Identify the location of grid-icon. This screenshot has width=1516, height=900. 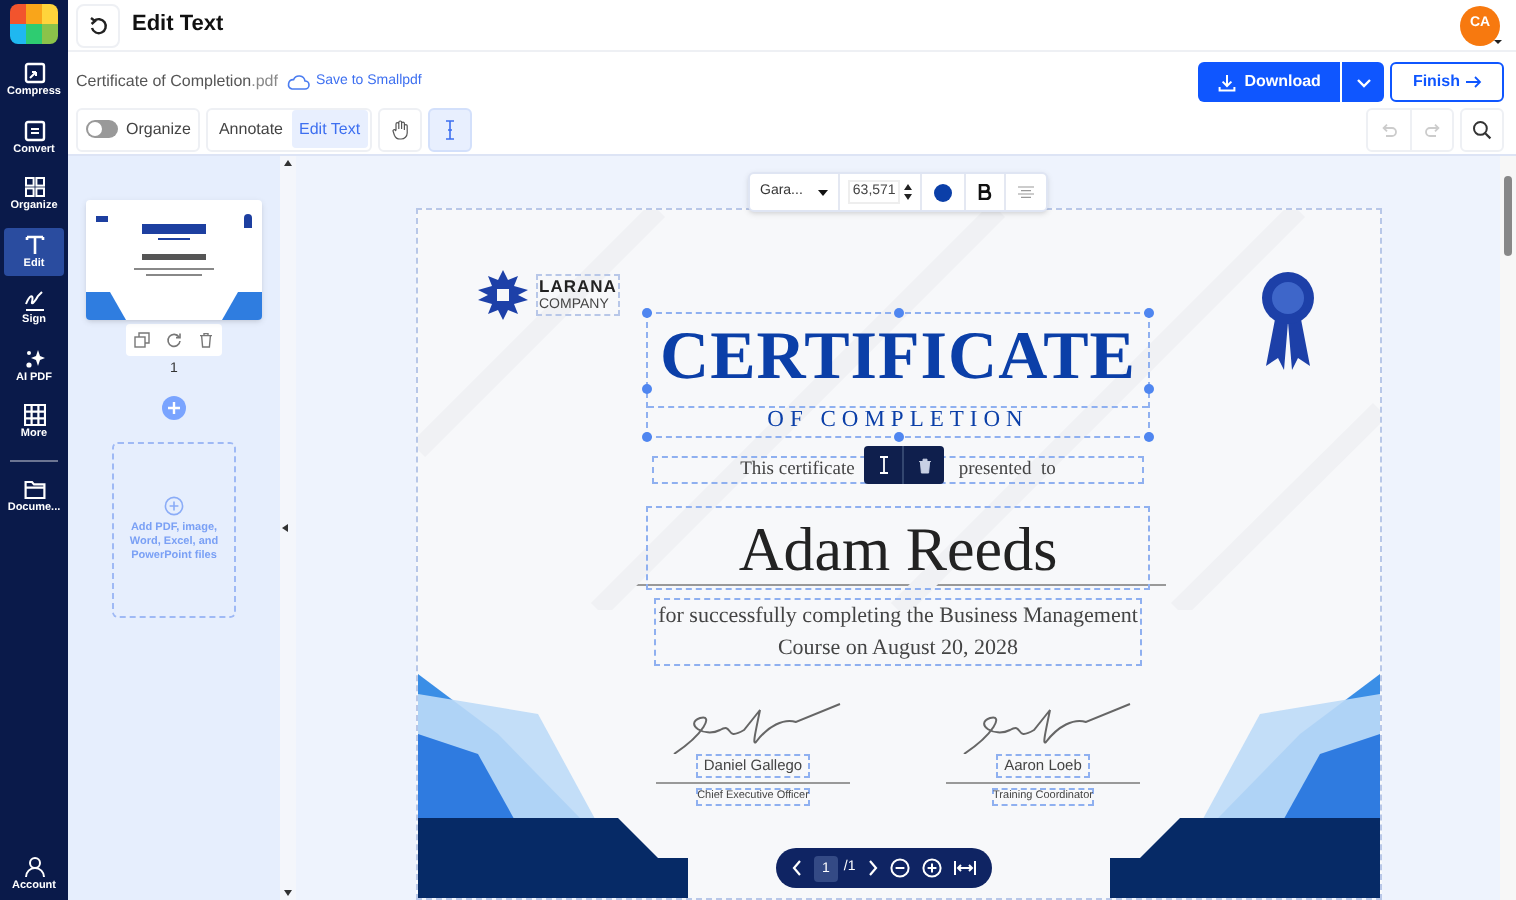
(34, 187).